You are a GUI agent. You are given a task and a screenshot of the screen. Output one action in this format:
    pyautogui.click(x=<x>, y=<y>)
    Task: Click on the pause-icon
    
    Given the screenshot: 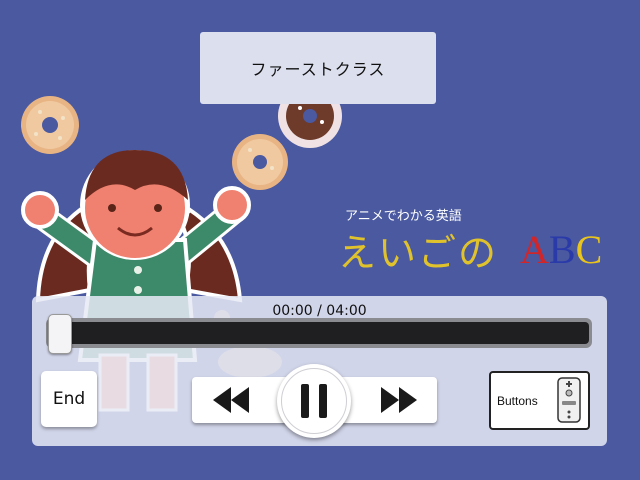 What is the action you would take?
    pyautogui.click(x=314, y=401)
    